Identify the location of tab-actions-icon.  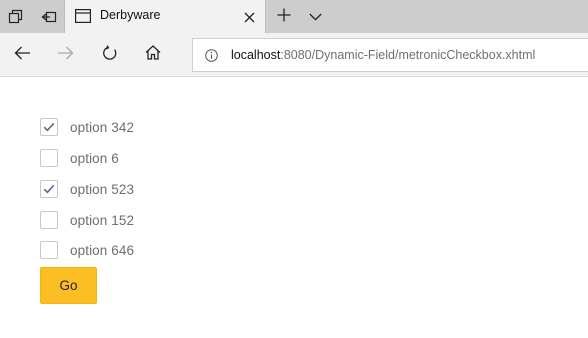
(15, 16).